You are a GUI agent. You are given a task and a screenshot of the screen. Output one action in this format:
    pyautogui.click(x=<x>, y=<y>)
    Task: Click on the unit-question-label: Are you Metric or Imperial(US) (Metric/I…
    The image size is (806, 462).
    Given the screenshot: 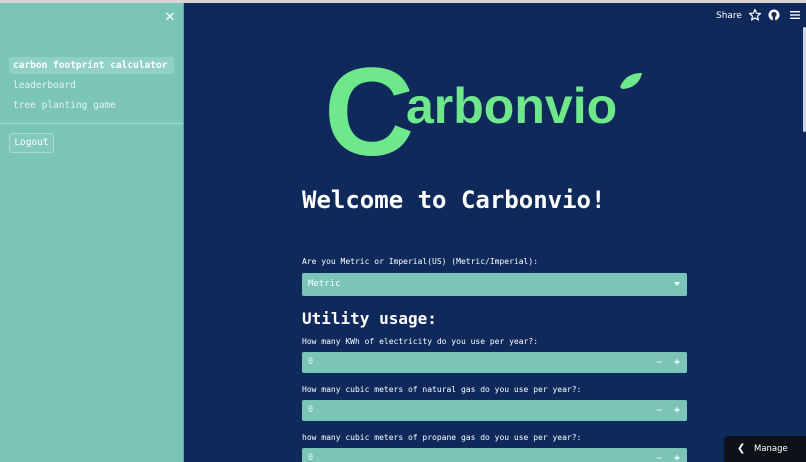 What is the action you would take?
    pyautogui.click(x=420, y=261)
    